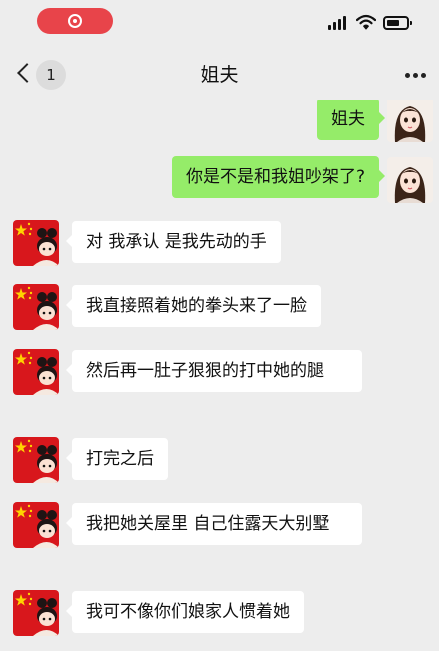 Image resolution: width=439 pixels, height=651 pixels. I want to click on status-bar, so click(219, 22).